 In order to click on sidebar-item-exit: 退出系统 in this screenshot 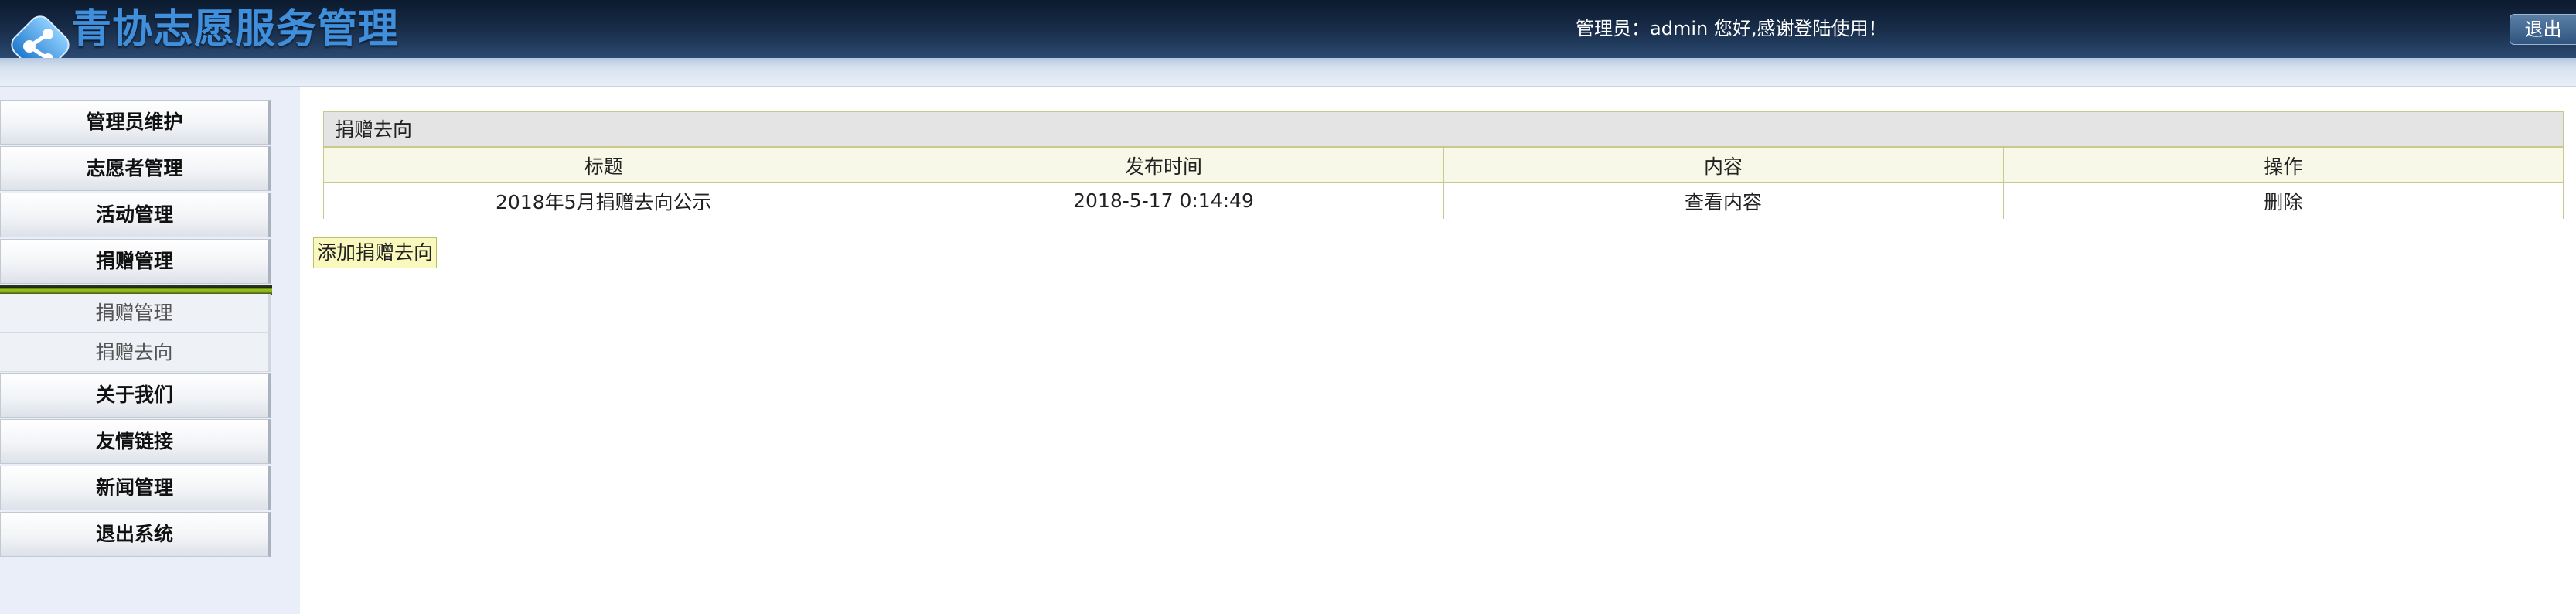, I will do `click(135, 534)`.